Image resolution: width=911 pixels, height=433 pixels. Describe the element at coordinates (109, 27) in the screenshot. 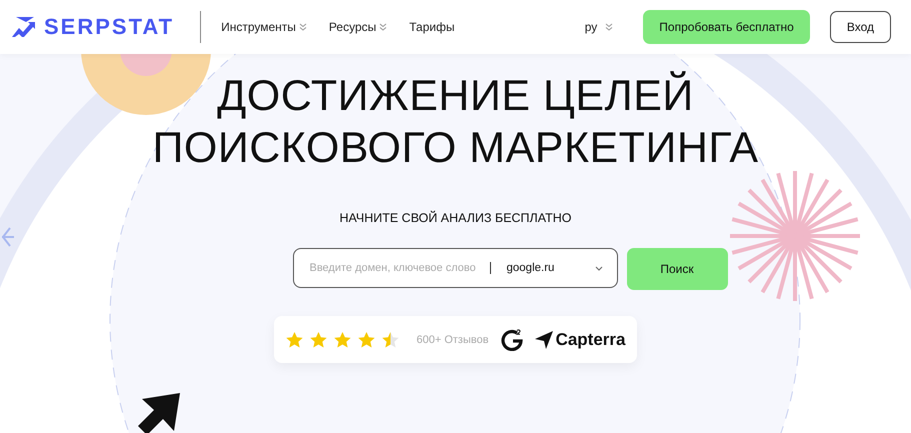

I see `logo-text: SERPSTAT` at that location.